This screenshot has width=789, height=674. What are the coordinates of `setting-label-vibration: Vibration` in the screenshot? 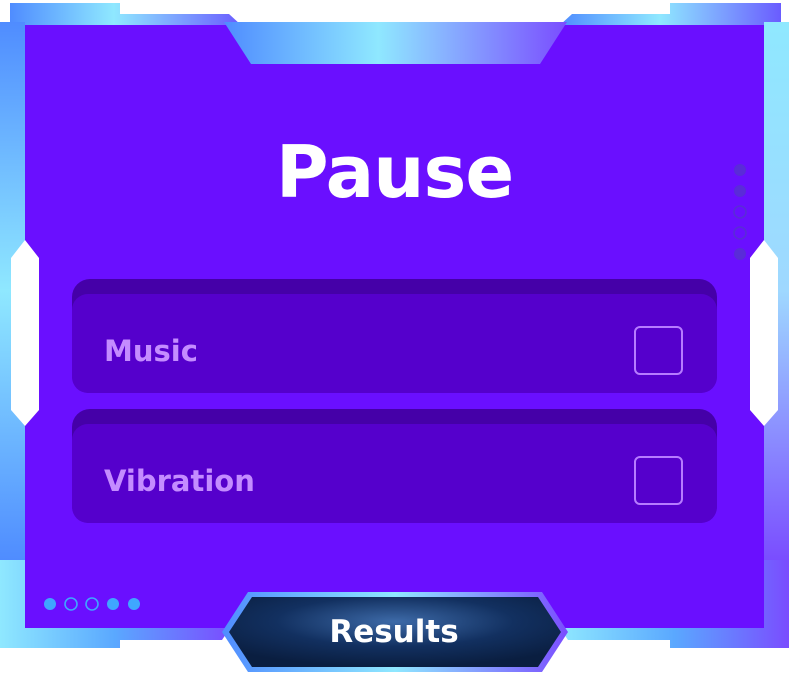 It's located at (179, 481).